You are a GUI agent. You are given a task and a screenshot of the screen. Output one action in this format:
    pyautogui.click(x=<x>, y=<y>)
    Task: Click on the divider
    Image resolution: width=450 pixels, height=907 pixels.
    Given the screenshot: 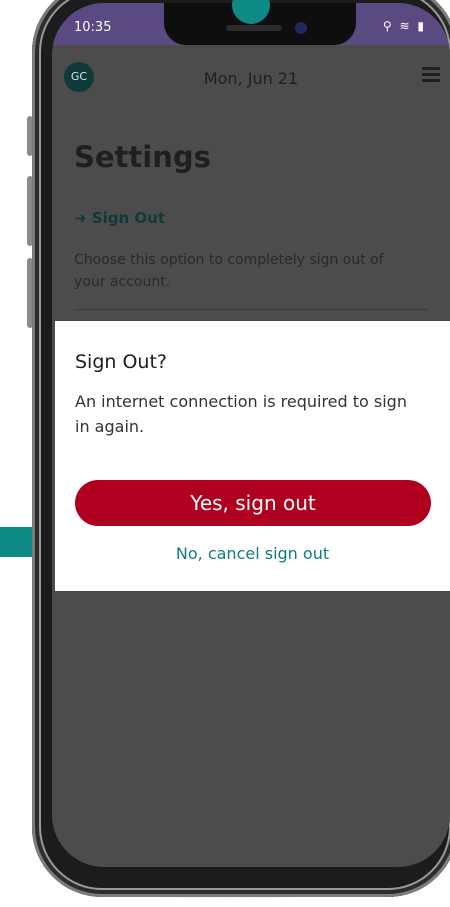 What is the action you would take?
    pyautogui.click(x=251, y=309)
    